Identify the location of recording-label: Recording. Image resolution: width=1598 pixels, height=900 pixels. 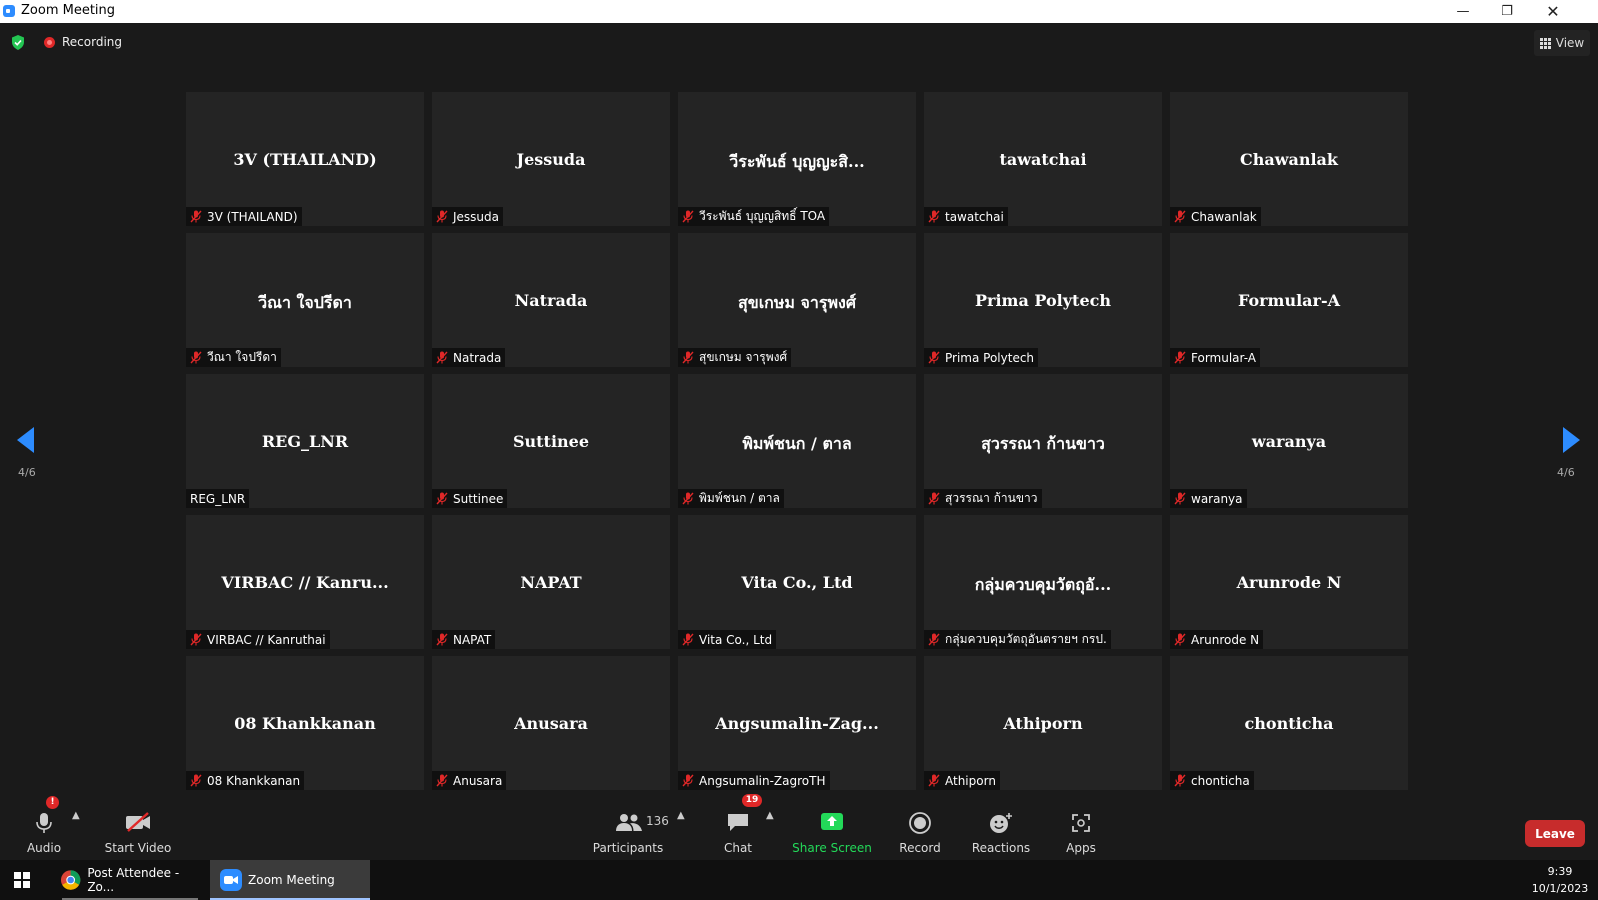
(92, 42).